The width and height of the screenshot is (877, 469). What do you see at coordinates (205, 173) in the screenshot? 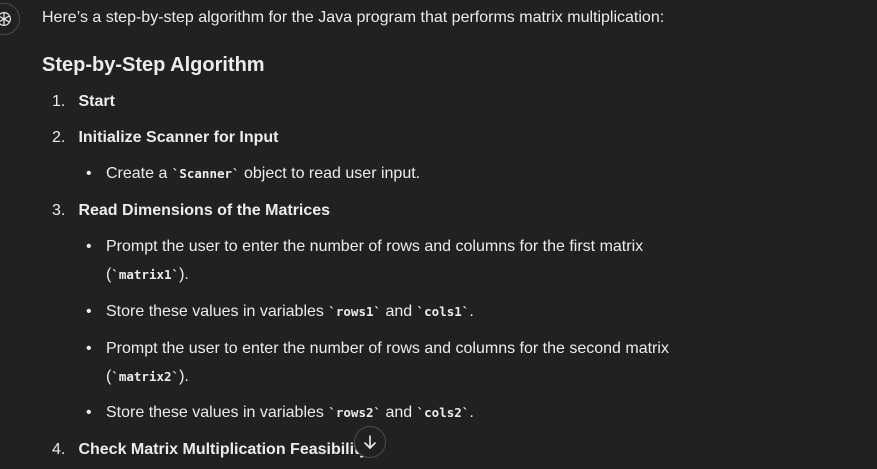
I see `inline-code: `Scanner`` at bounding box center [205, 173].